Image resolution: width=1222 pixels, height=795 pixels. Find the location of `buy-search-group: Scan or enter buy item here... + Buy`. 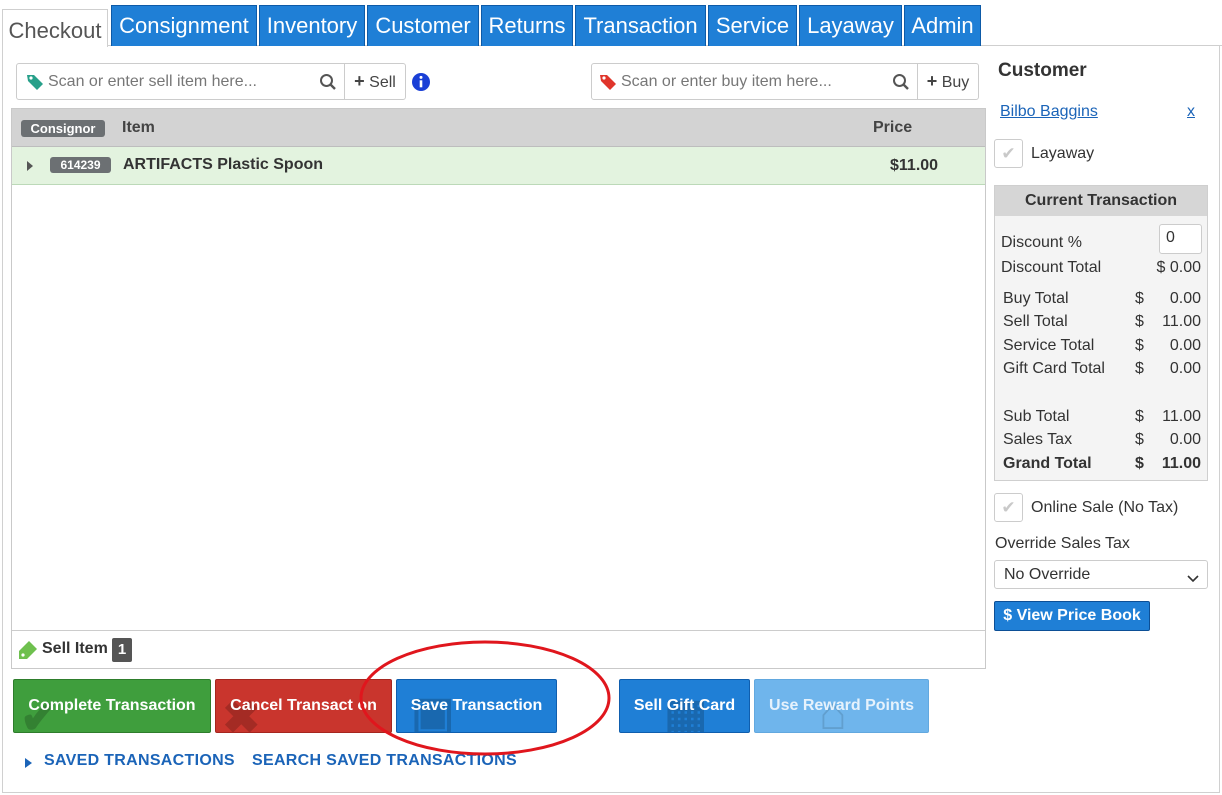

buy-search-group: Scan or enter buy item here... + Buy is located at coordinates (785, 81).